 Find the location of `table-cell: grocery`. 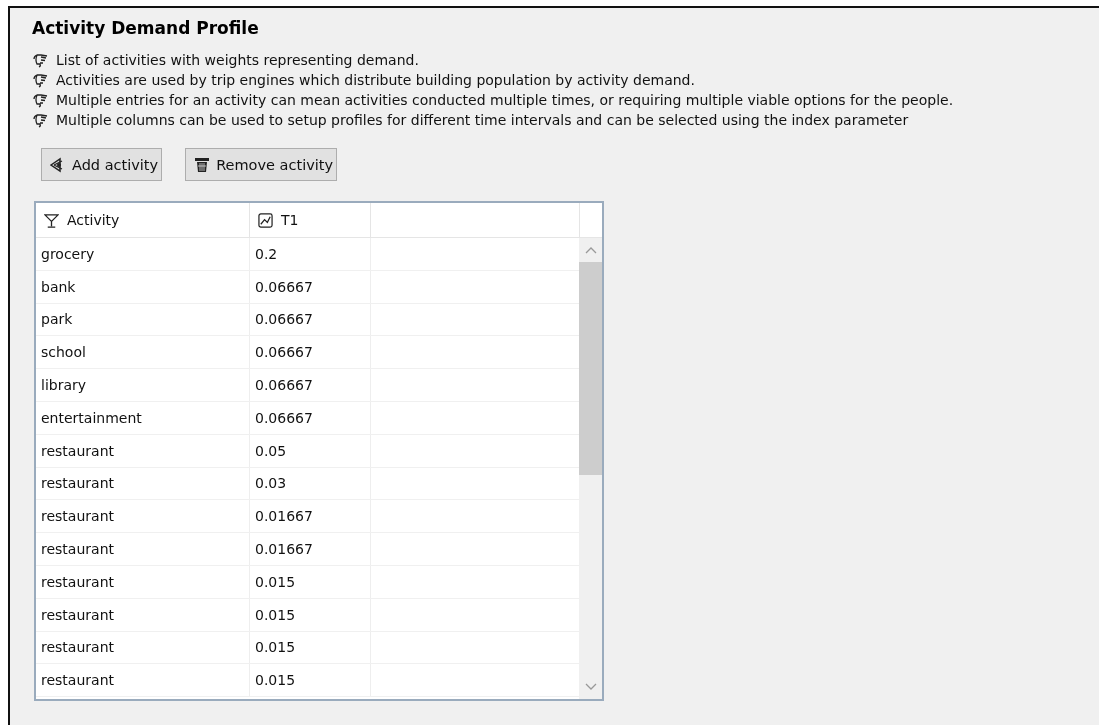

table-cell: grocery is located at coordinates (143, 254).